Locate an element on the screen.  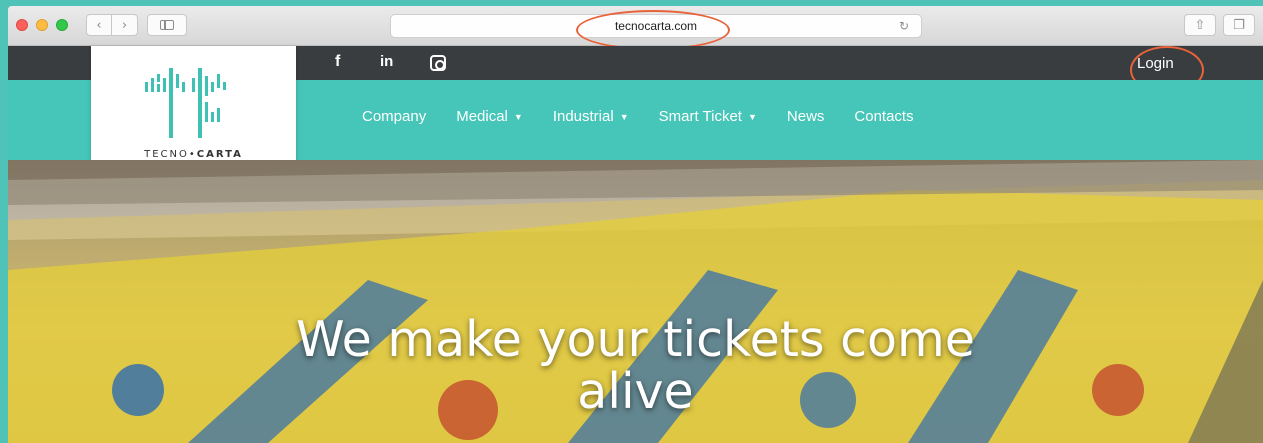
logo-mark-icon is located at coordinates (185, 103).